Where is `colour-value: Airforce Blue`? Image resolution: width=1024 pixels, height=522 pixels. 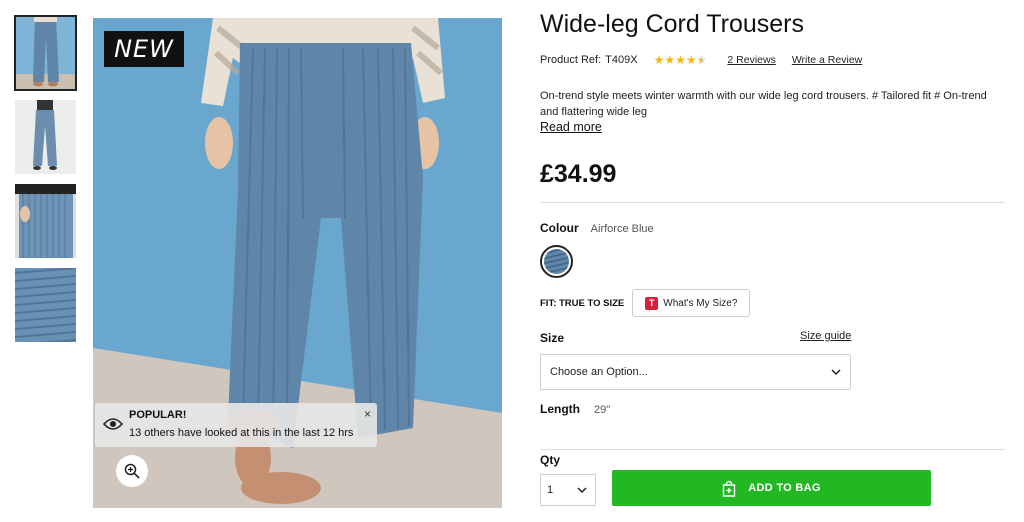
colour-value: Airforce Blue is located at coordinates (622, 229).